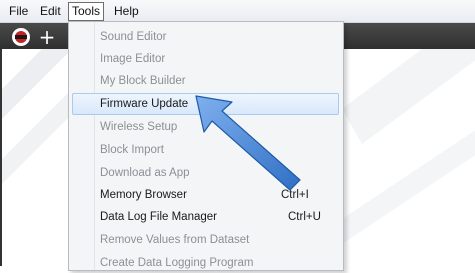  Describe the element at coordinates (144, 104) in the screenshot. I see `menu-item-firmware-update: Firmware Update` at that location.